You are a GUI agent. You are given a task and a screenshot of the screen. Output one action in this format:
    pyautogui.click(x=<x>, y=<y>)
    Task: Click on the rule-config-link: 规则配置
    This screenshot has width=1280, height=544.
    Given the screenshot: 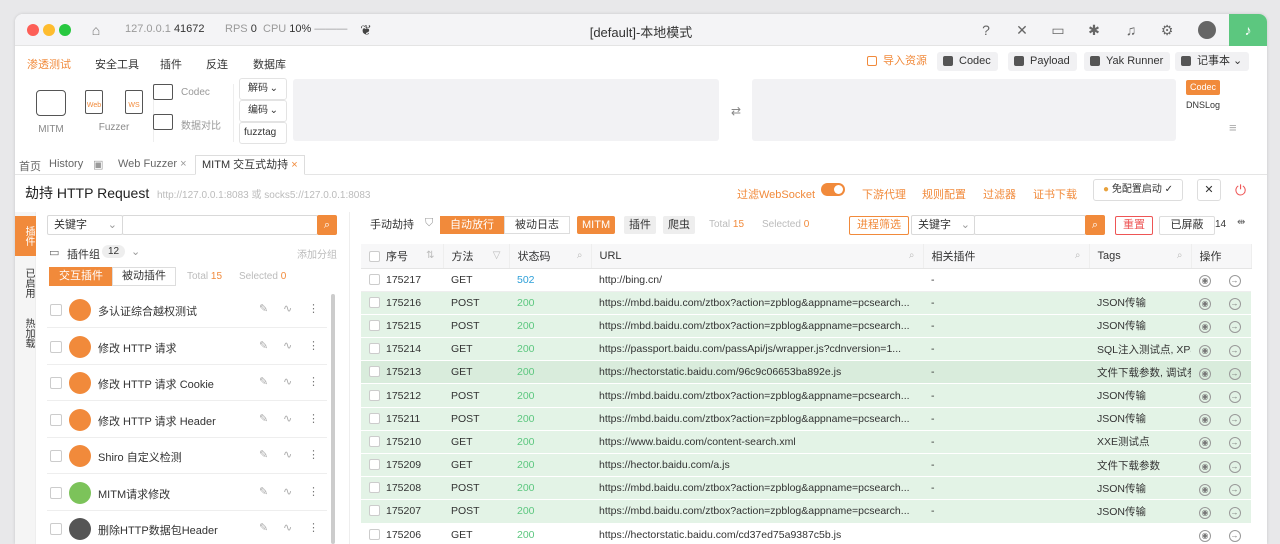 What is the action you would take?
    pyautogui.click(x=944, y=194)
    